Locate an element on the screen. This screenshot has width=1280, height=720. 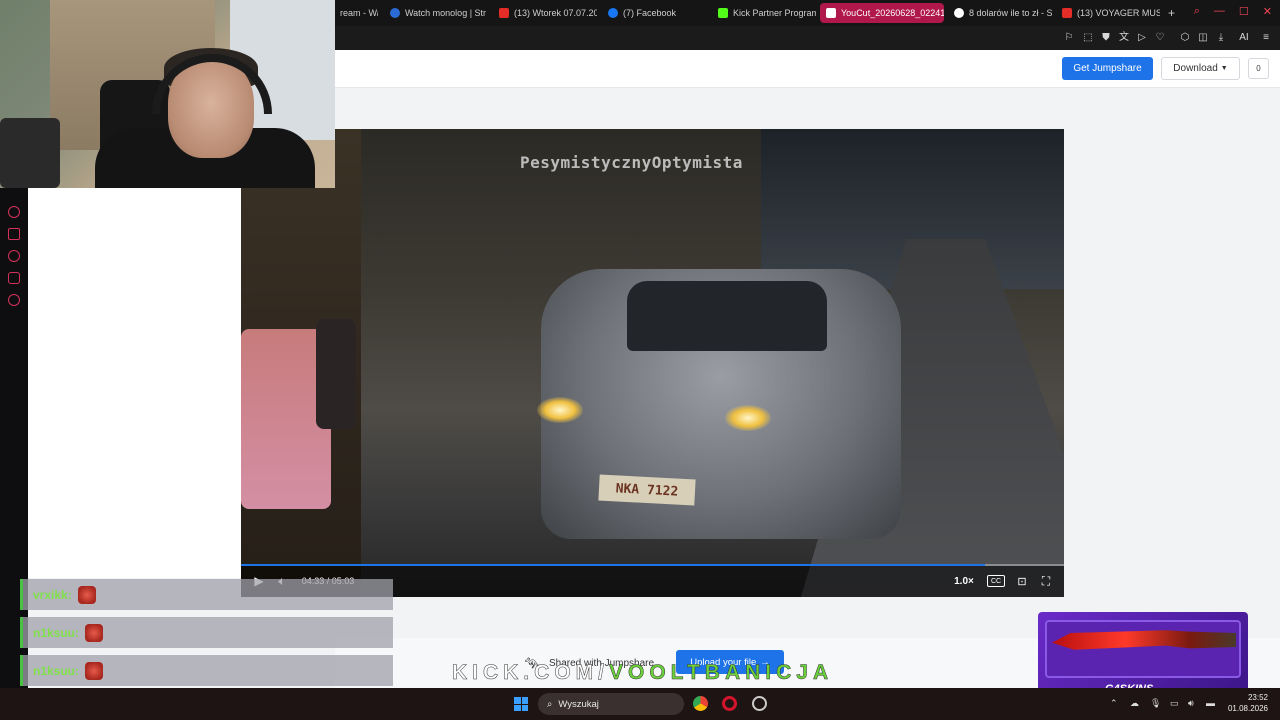
extensions-icon is located at coordinates (14, 278).